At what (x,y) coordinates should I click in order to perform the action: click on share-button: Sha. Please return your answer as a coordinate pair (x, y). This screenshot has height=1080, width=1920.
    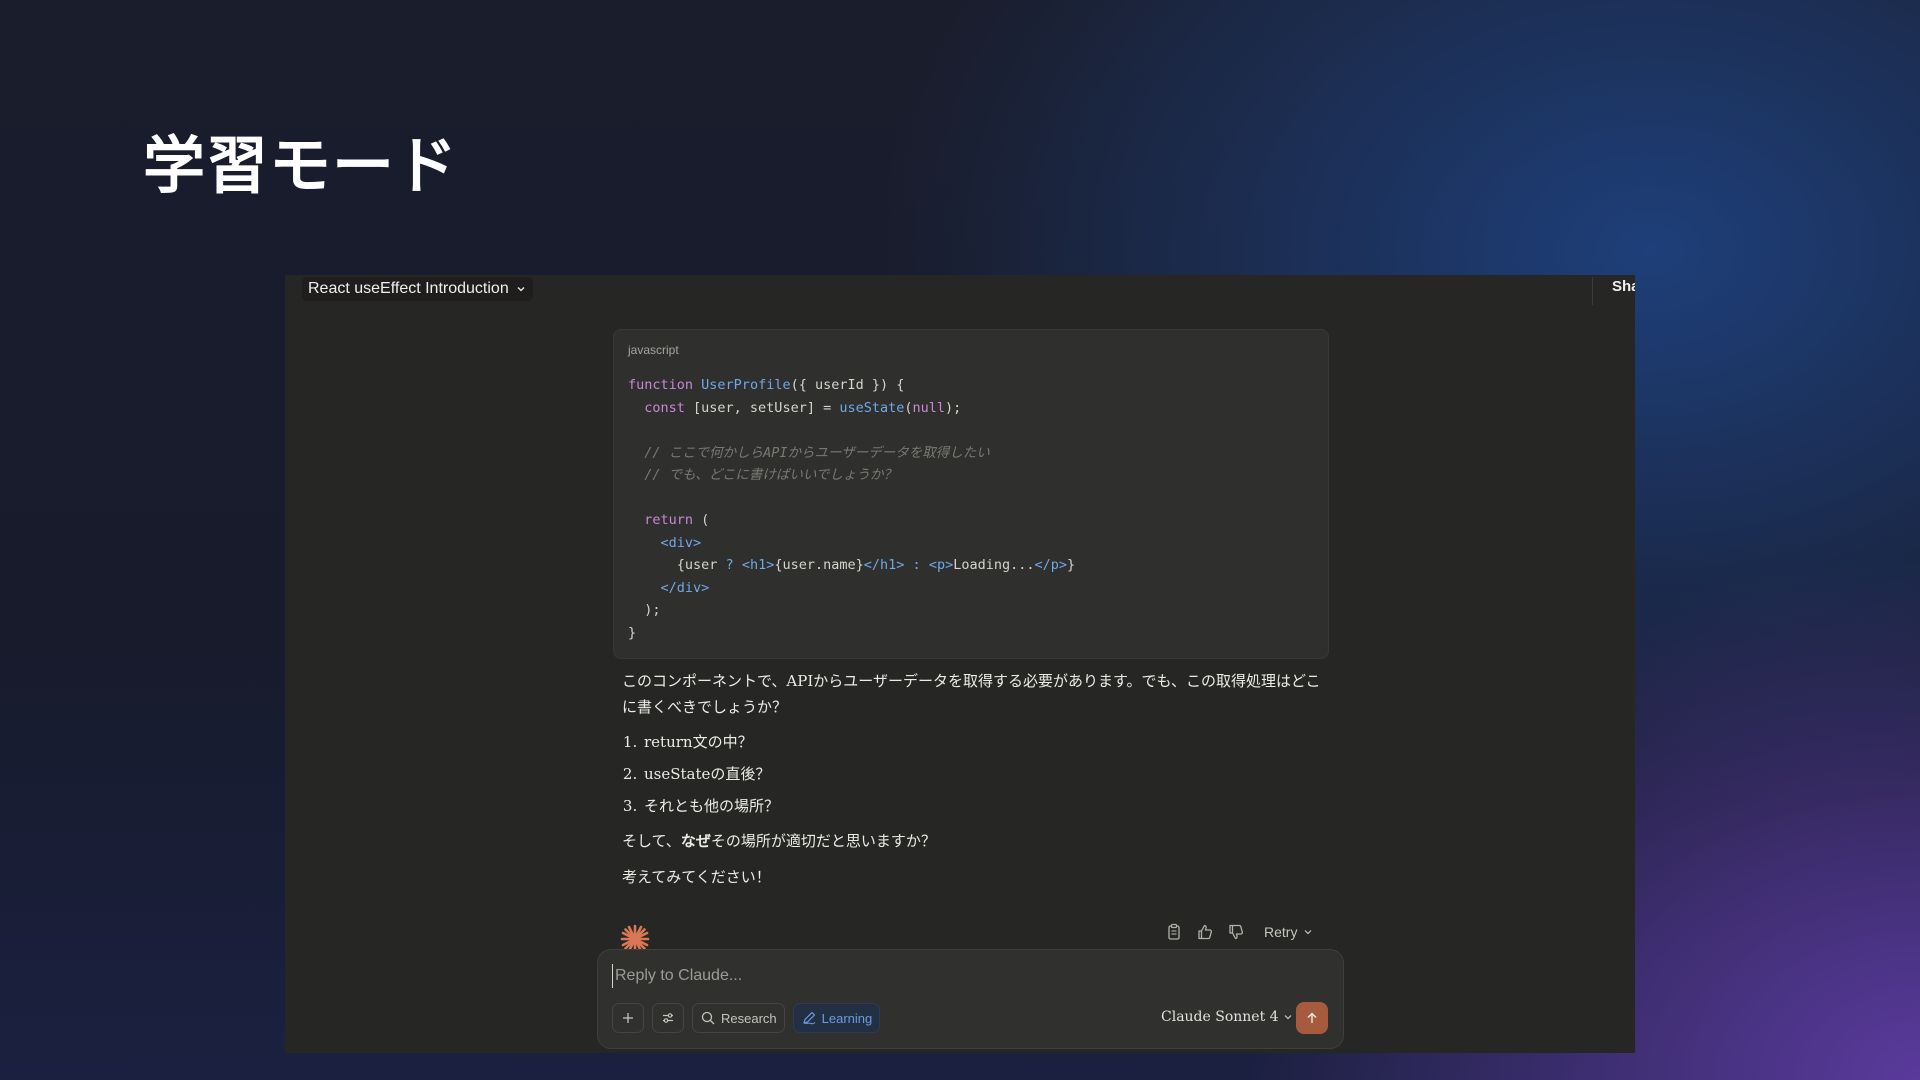
    Looking at the image, I should click on (1623, 286).